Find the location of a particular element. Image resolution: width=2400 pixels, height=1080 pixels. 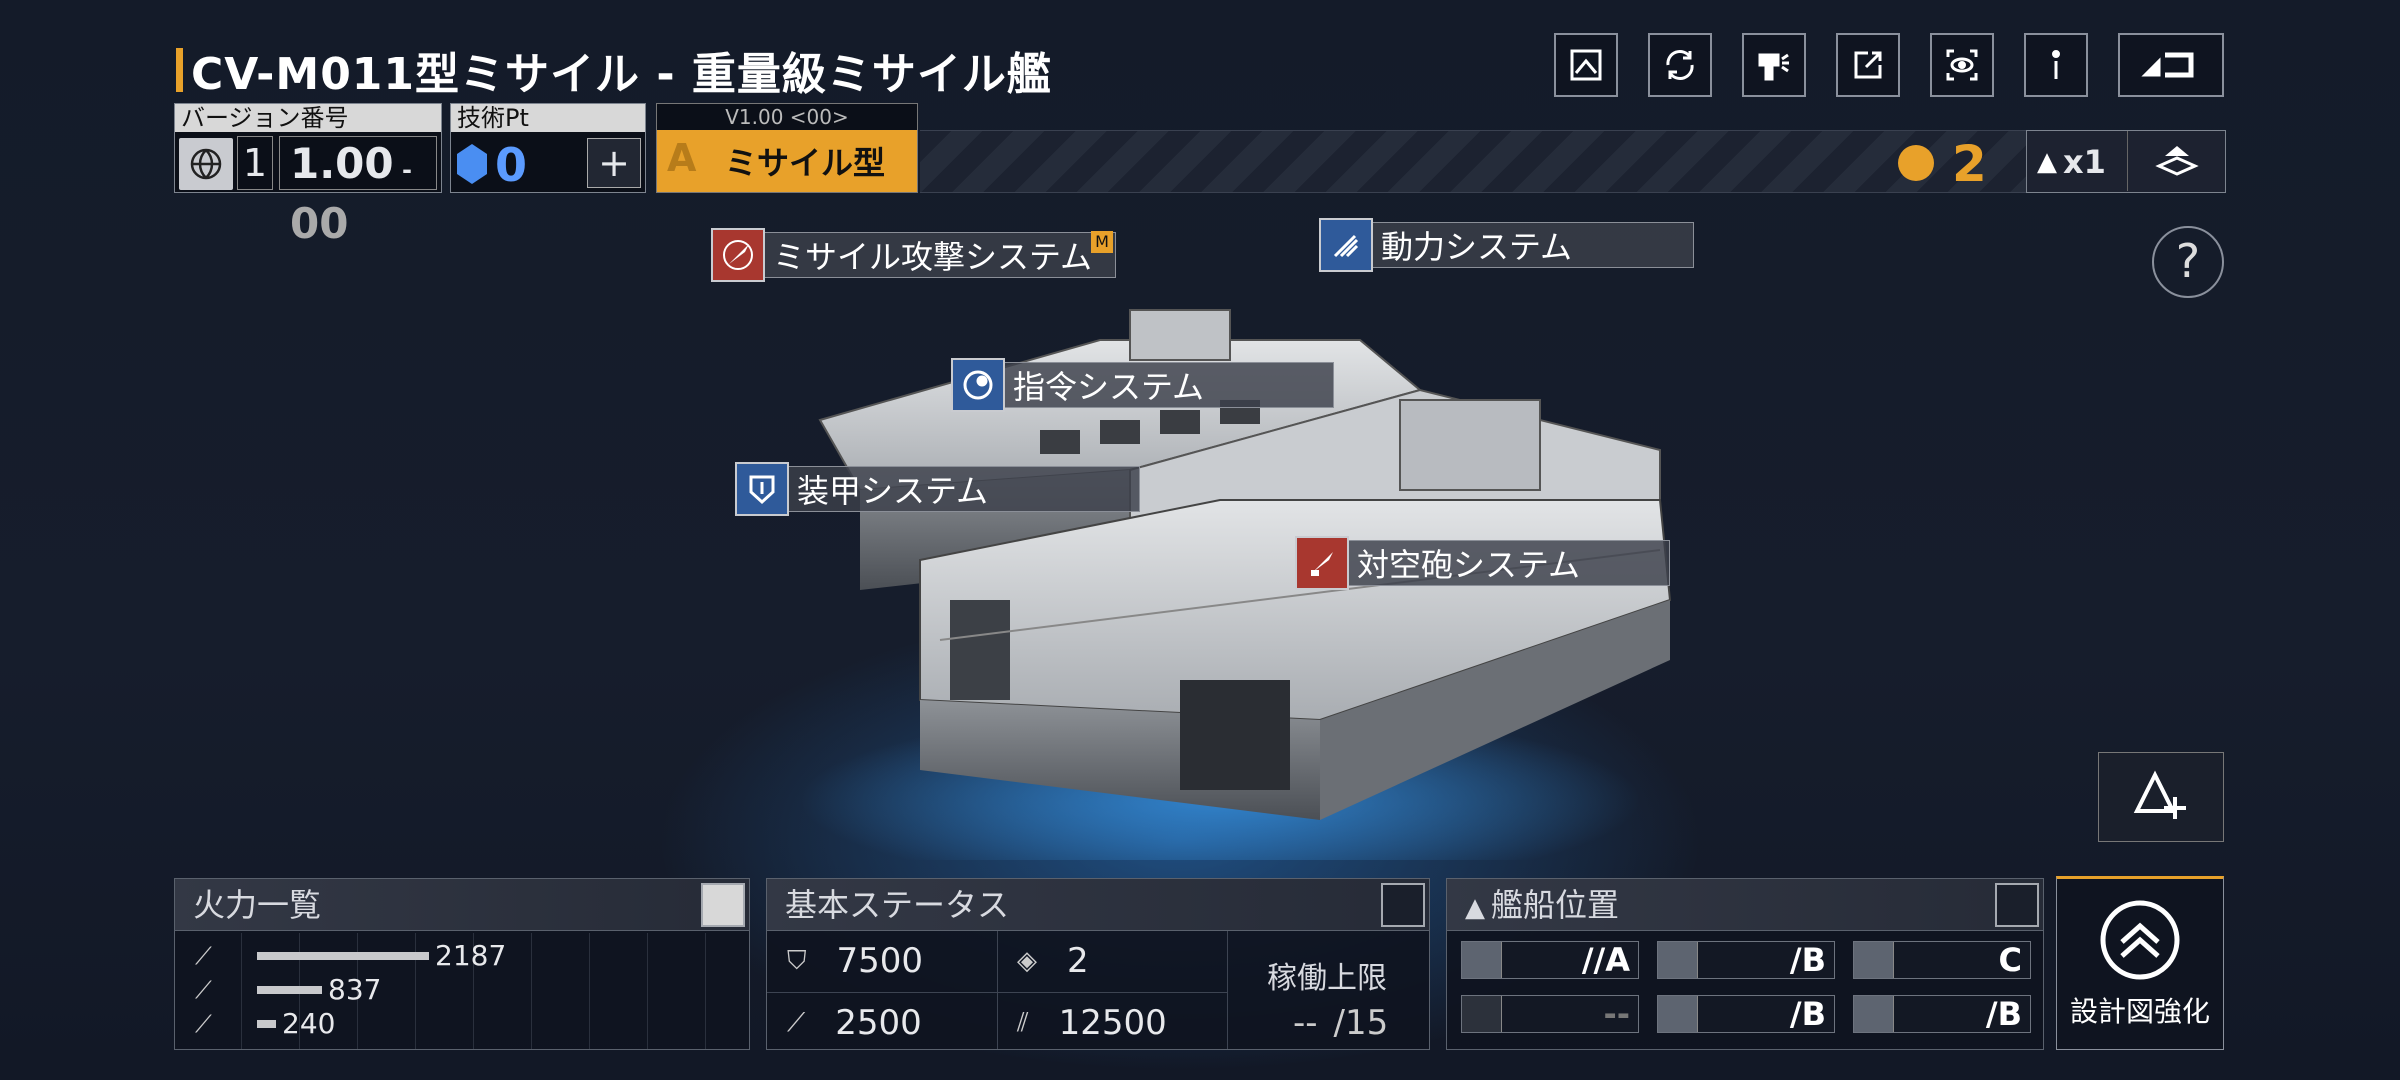

fp-icon-3: ⟋ is located at coordinates (203, 1023).